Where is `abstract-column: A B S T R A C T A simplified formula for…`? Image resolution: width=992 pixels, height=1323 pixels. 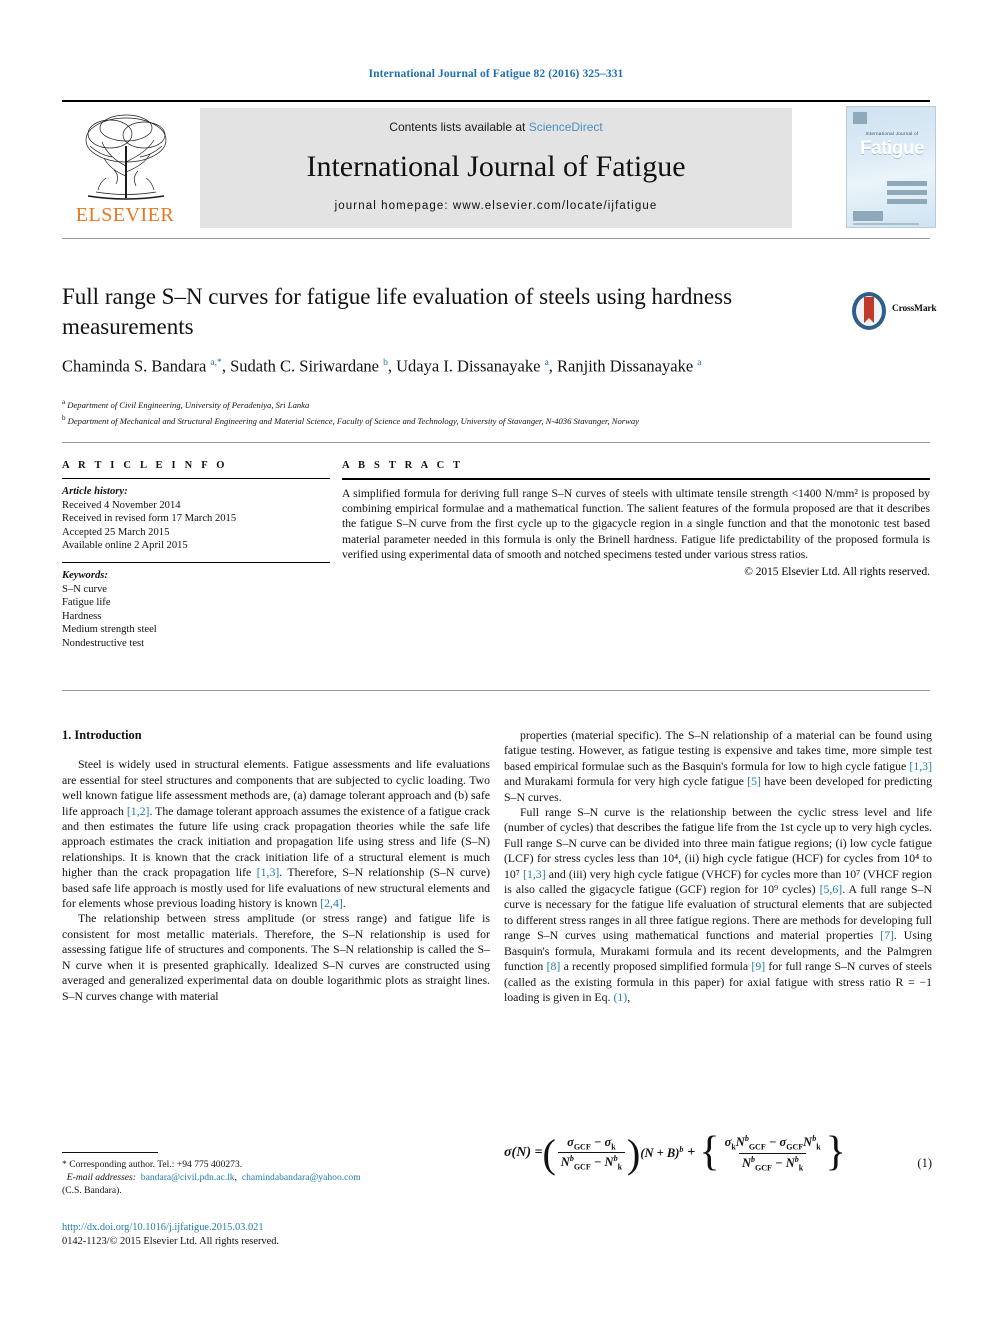 abstract-column: A B S T R A C T A simplified formula for… is located at coordinates (636, 519).